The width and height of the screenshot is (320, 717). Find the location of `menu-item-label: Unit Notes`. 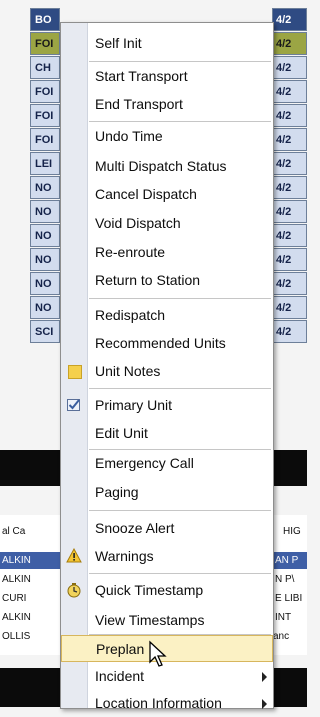

menu-item-label: Unit Notes is located at coordinates (128, 371).